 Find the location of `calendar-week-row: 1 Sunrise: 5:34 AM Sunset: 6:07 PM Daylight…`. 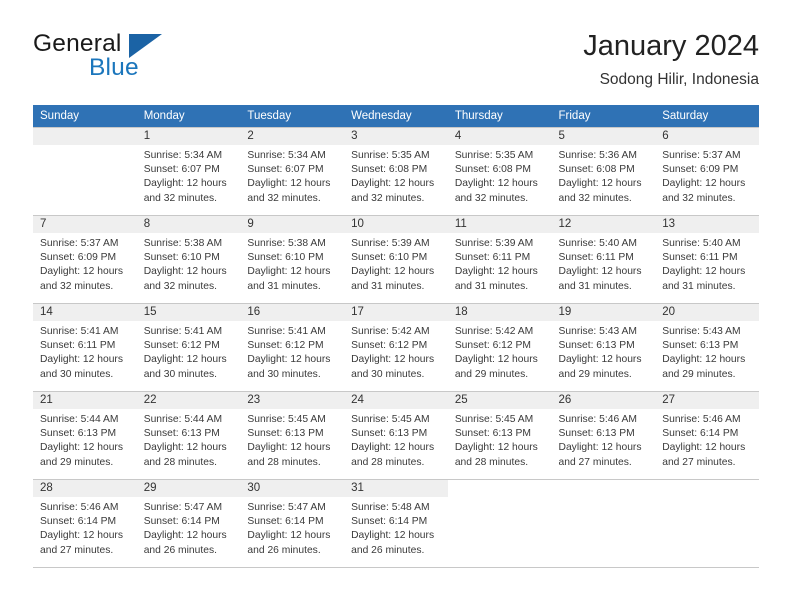

calendar-week-row: 1 Sunrise: 5:34 AM Sunset: 6:07 PM Daylight… is located at coordinates (396, 171).